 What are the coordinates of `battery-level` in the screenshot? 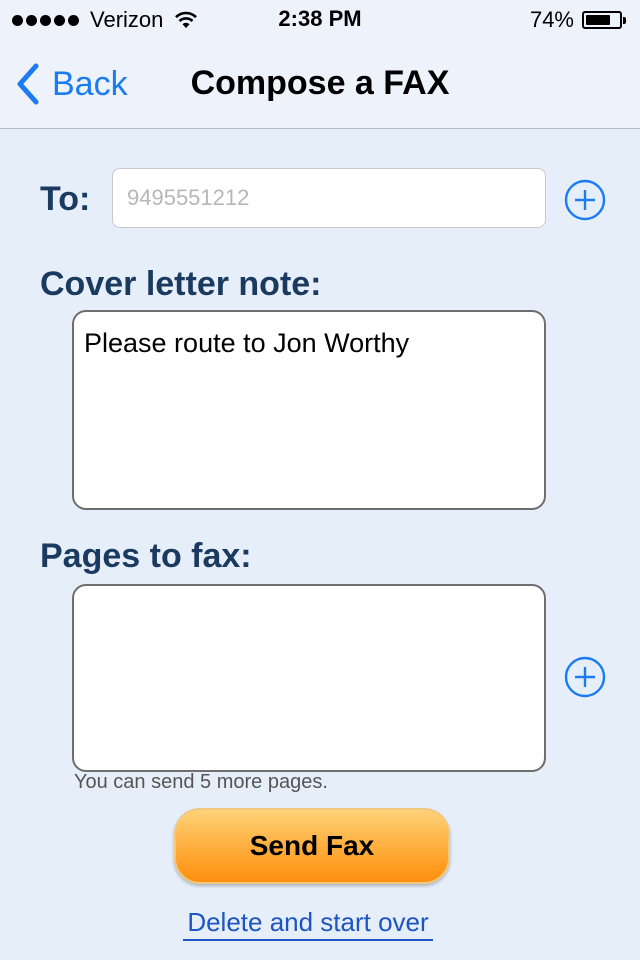 It's located at (598, 20).